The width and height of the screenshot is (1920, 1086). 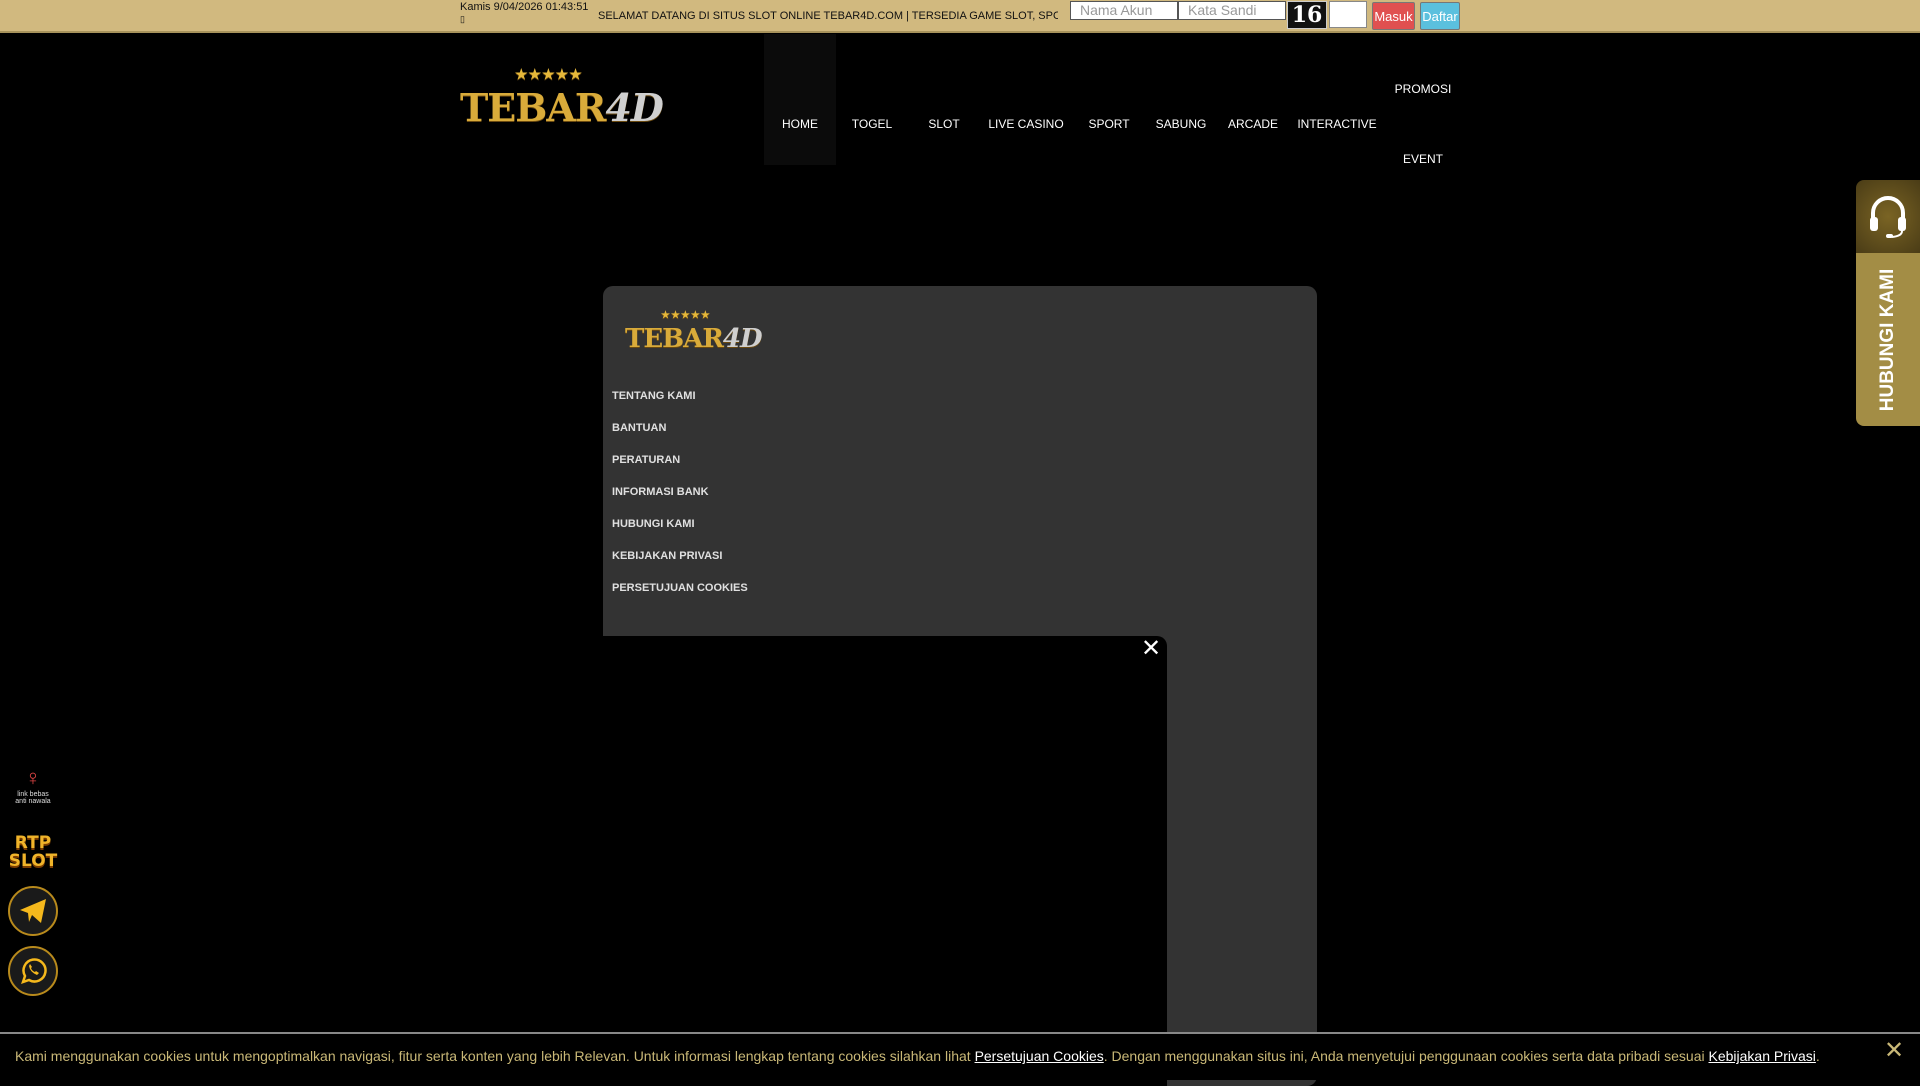 What do you see at coordinates (943, 124) in the screenshot?
I see `nav-slot: SLOT` at bounding box center [943, 124].